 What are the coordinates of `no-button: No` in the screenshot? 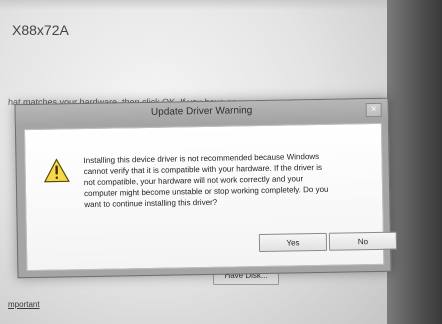 It's located at (363, 241).